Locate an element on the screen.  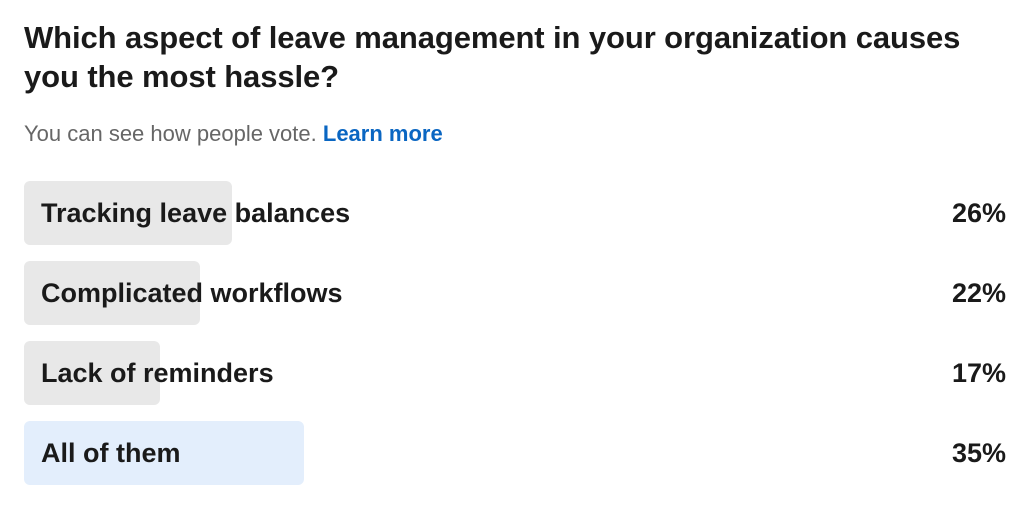
visibility-text: You can see how people vote. is located at coordinates (170, 133).